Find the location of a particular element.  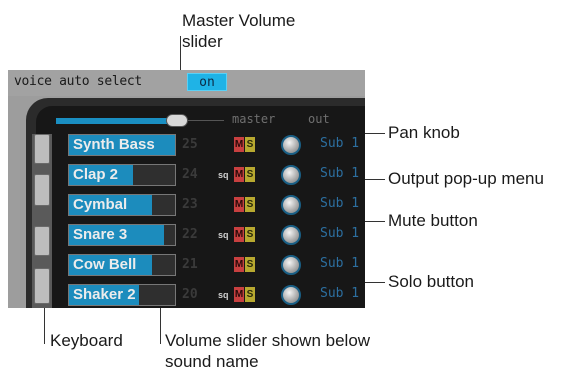

solo-button-callout: Solo button is located at coordinates (431, 281).